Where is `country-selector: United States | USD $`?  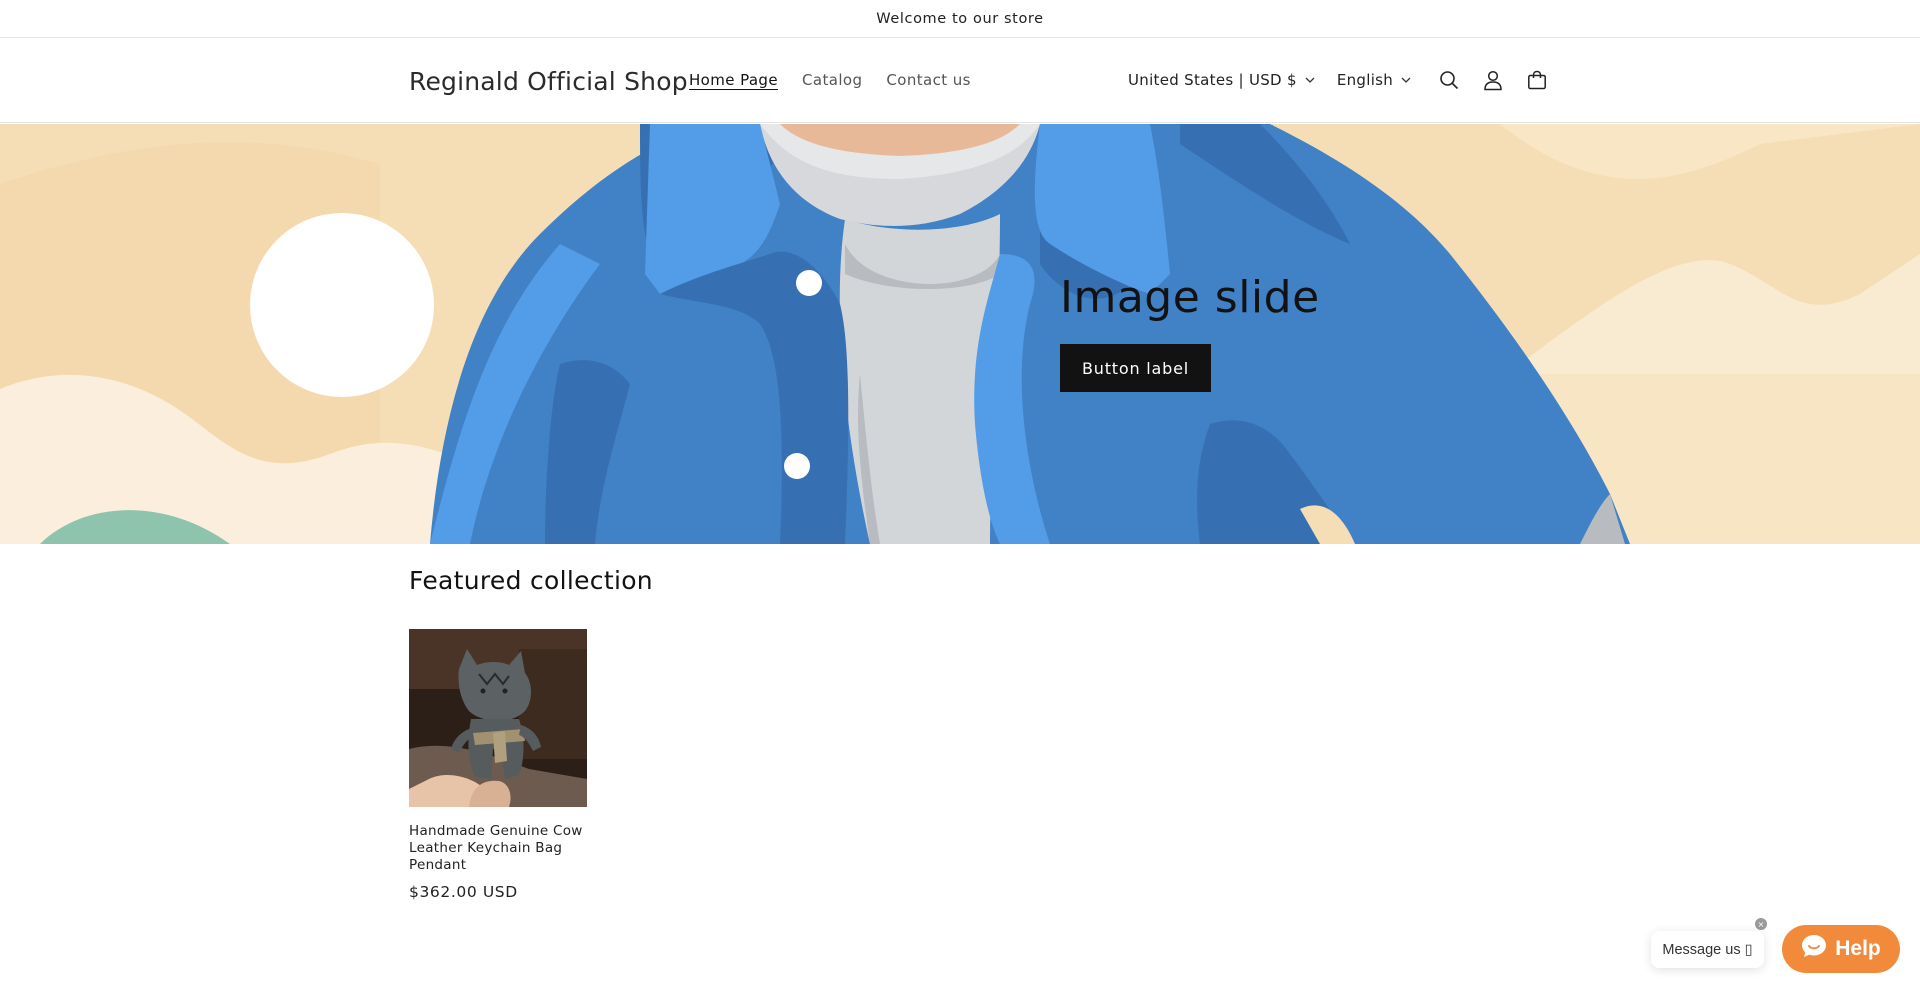
country-selector: United States | USD $ is located at coordinates (1222, 80).